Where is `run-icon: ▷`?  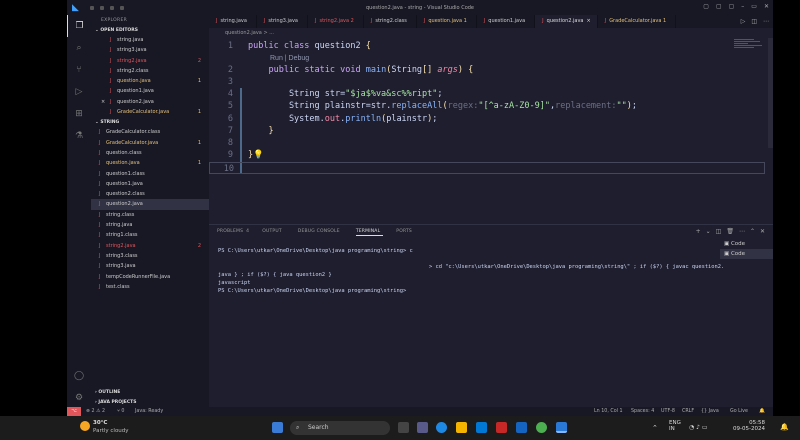 run-icon: ▷ is located at coordinates (743, 21).